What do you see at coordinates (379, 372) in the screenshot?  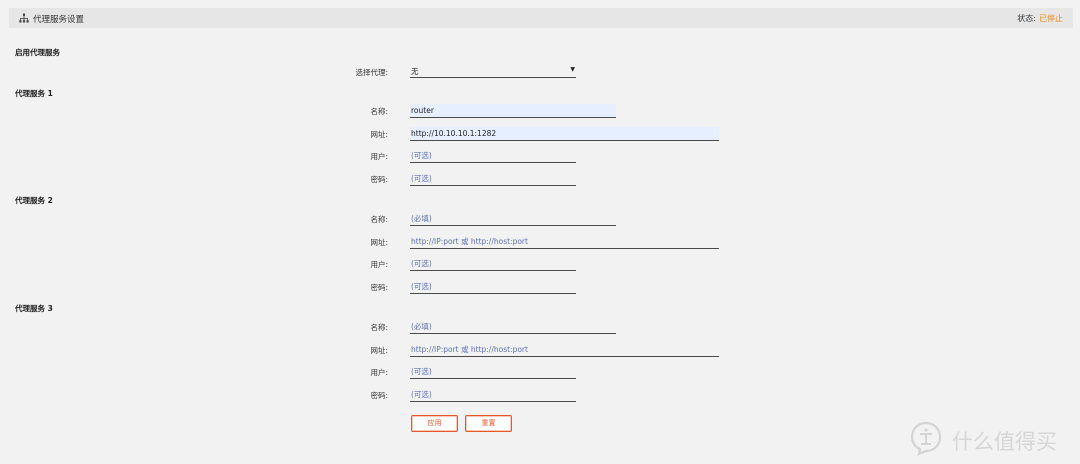 I see `proxy3-user-label: 用户:` at bounding box center [379, 372].